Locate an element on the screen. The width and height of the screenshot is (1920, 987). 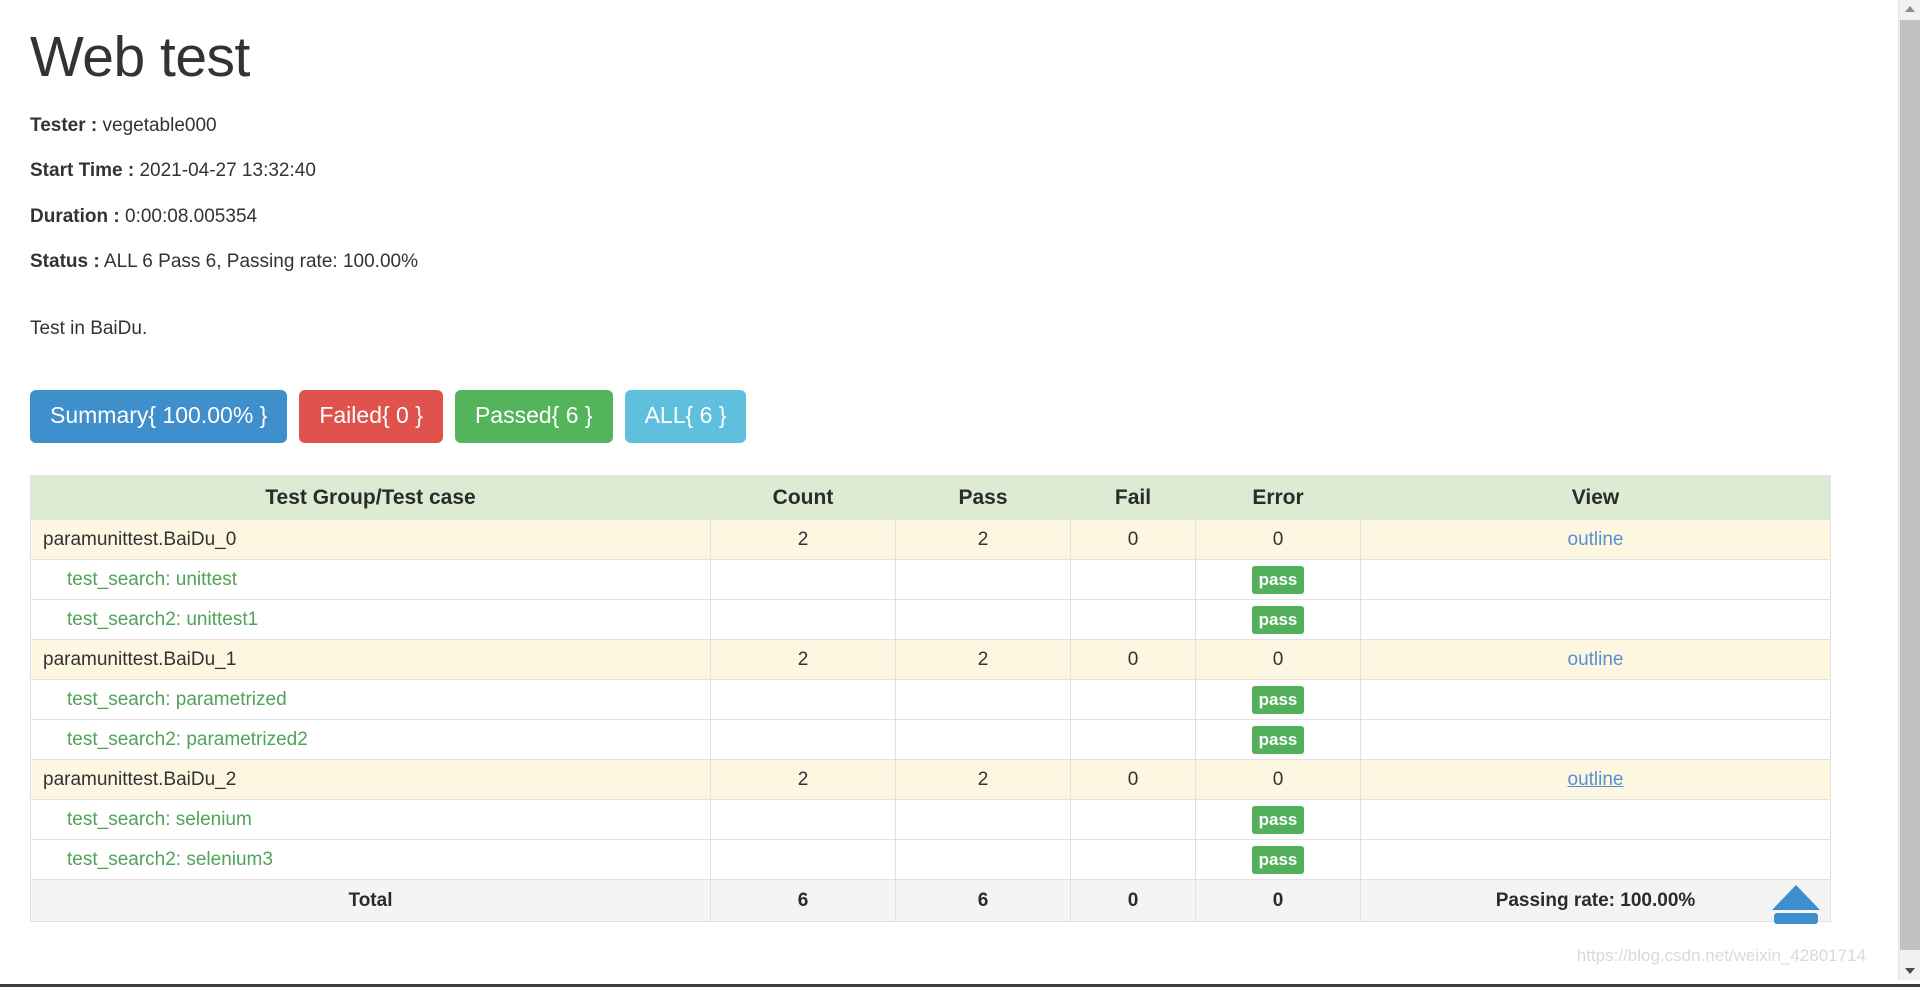
meta-status-label: Status : is located at coordinates (65, 262).